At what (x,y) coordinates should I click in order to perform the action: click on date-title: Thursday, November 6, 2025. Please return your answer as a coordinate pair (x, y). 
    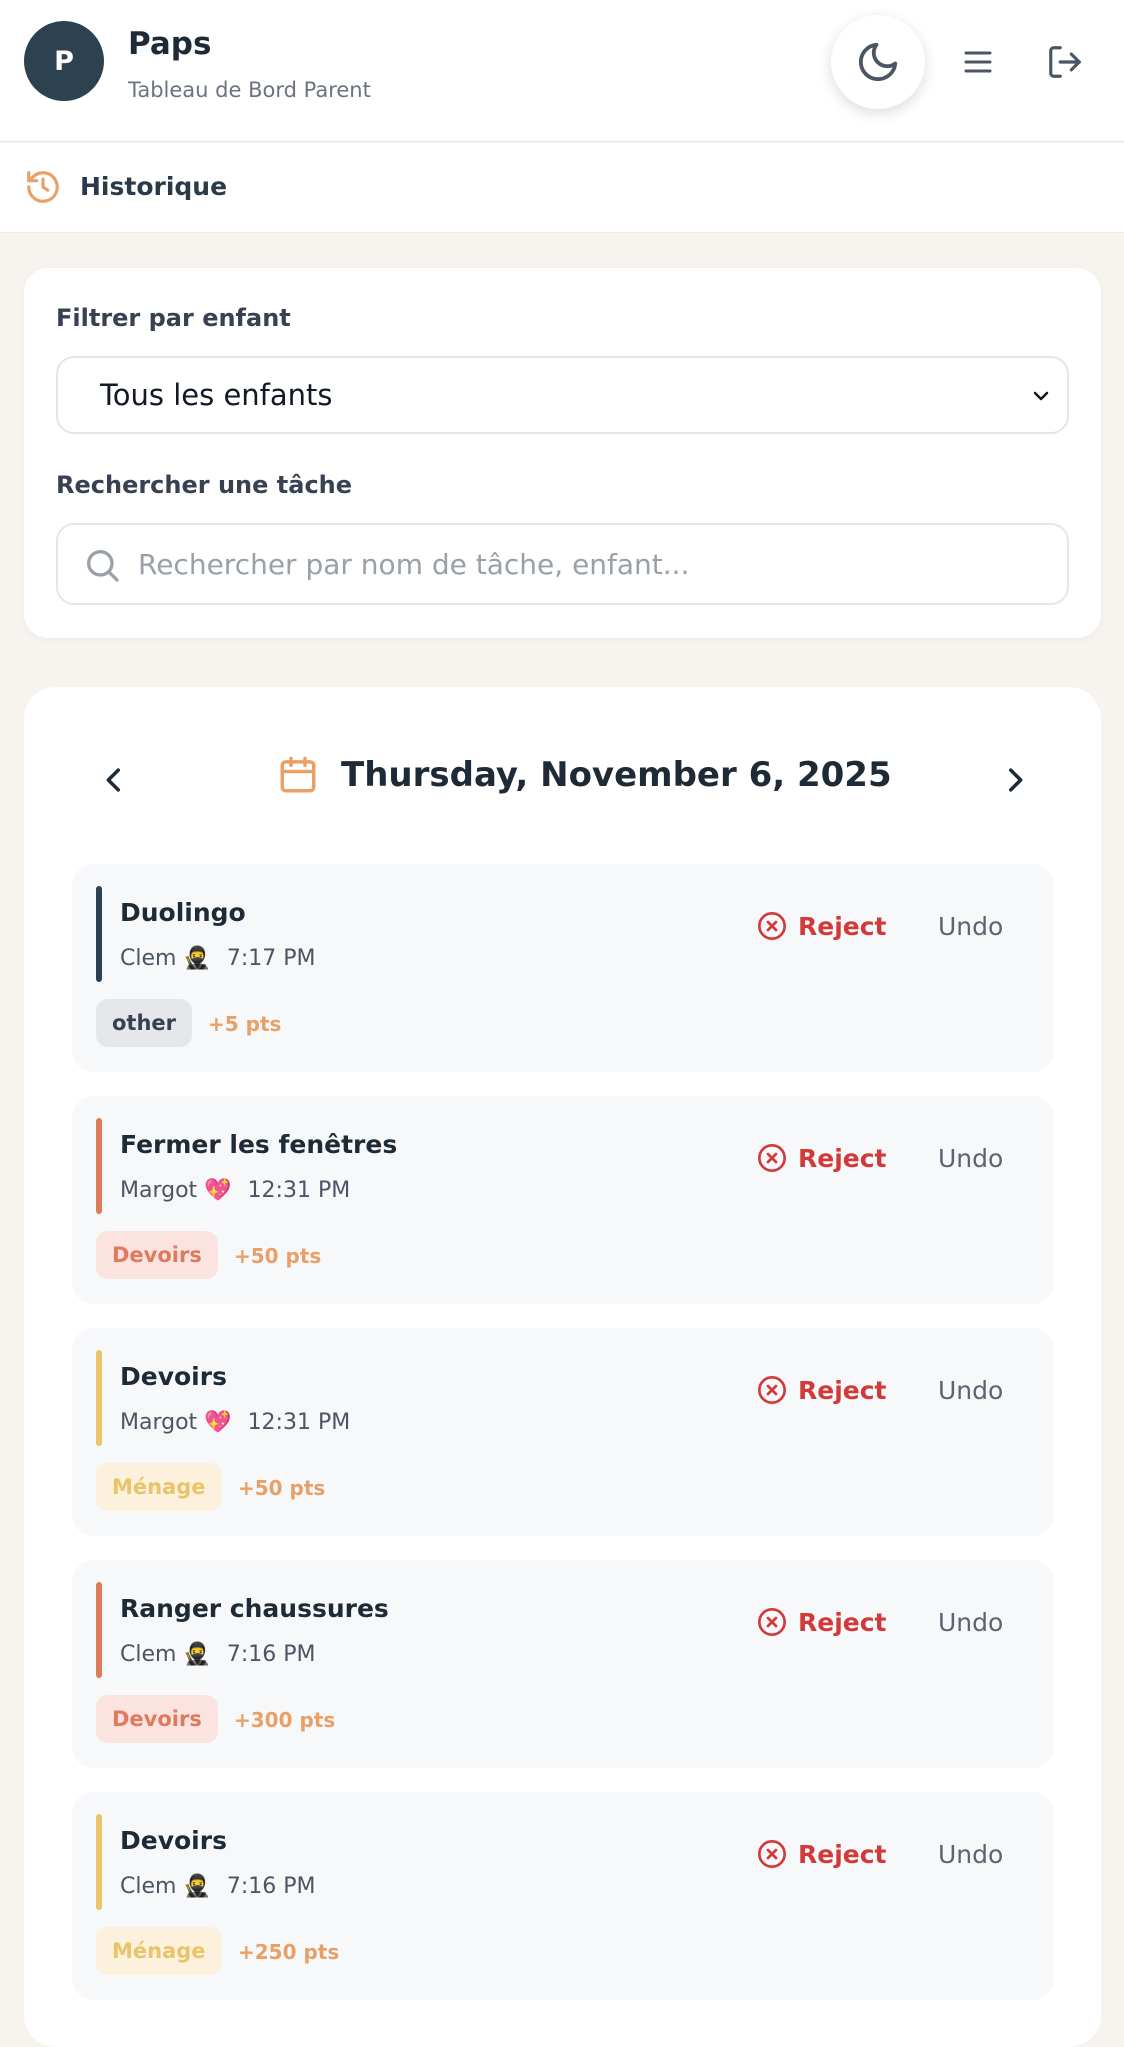
    Looking at the image, I should click on (616, 775).